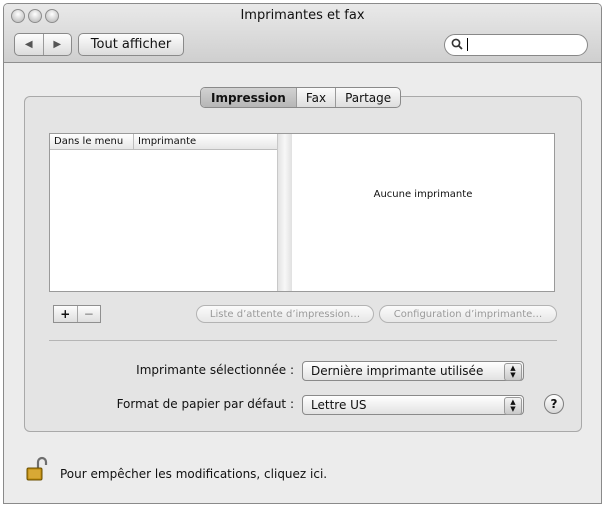 Image resolution: width=604 pixels, height=506 pixels. I want to click on printer-list-scrollbar, so click(284, 212).